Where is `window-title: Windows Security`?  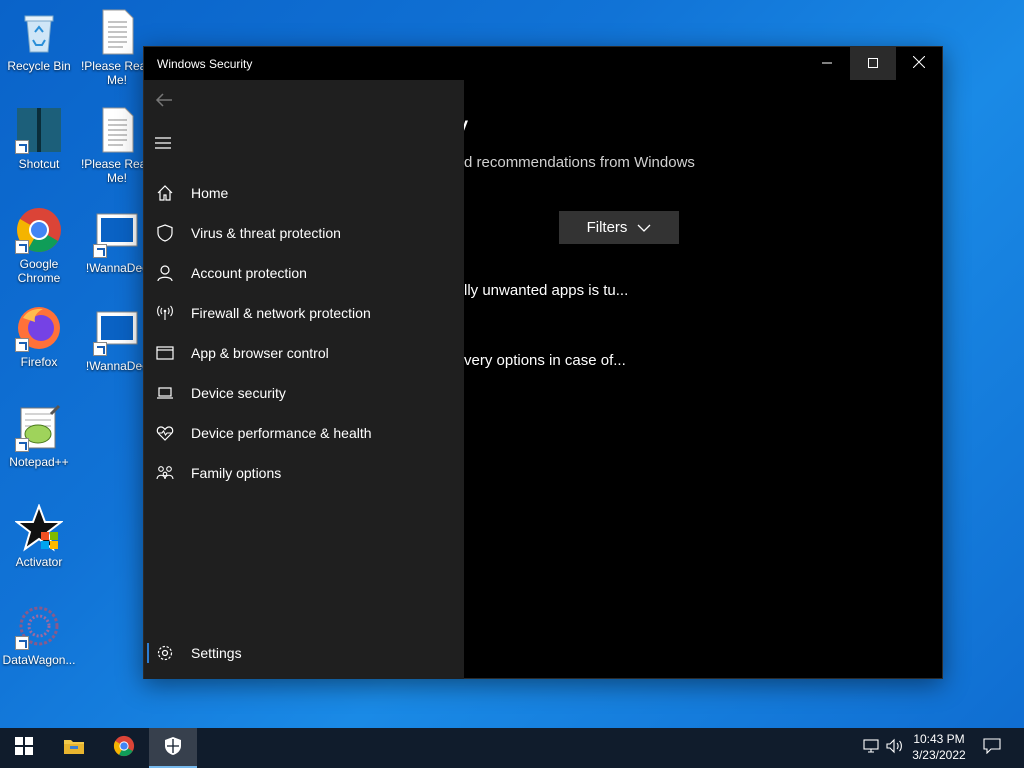 window-title: Windows Security is located at coordinates (205, 63).